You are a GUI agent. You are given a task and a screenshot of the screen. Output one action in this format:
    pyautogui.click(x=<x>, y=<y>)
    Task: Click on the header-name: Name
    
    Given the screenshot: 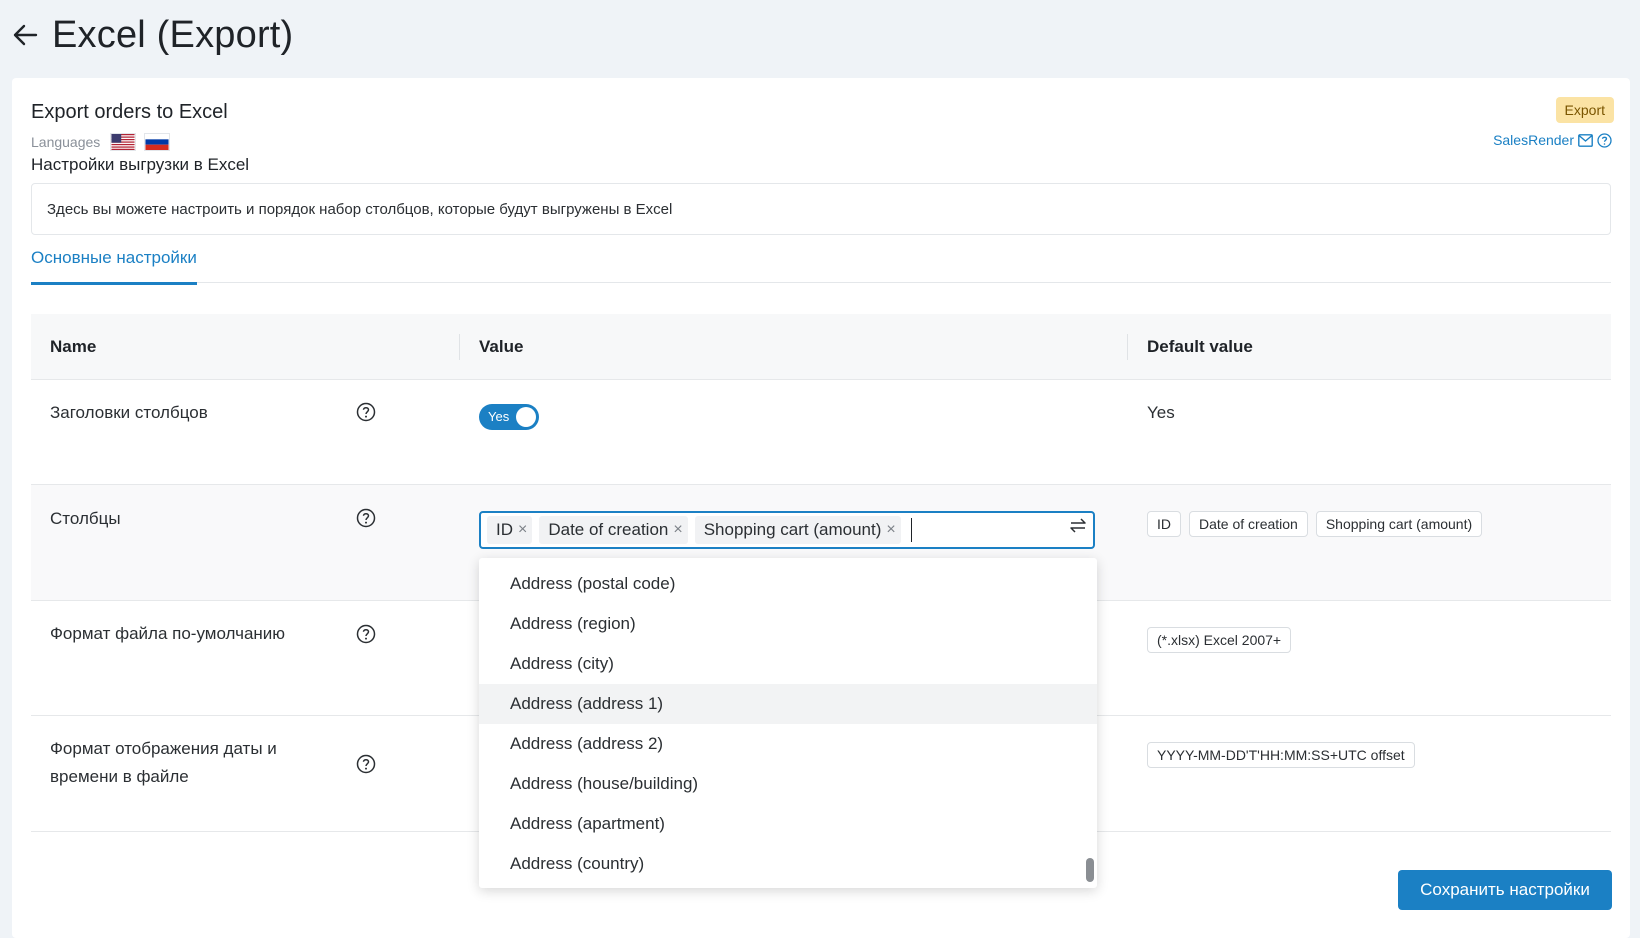 What is the action you would take?
    pyautogui.click(x=73, y=346)
    